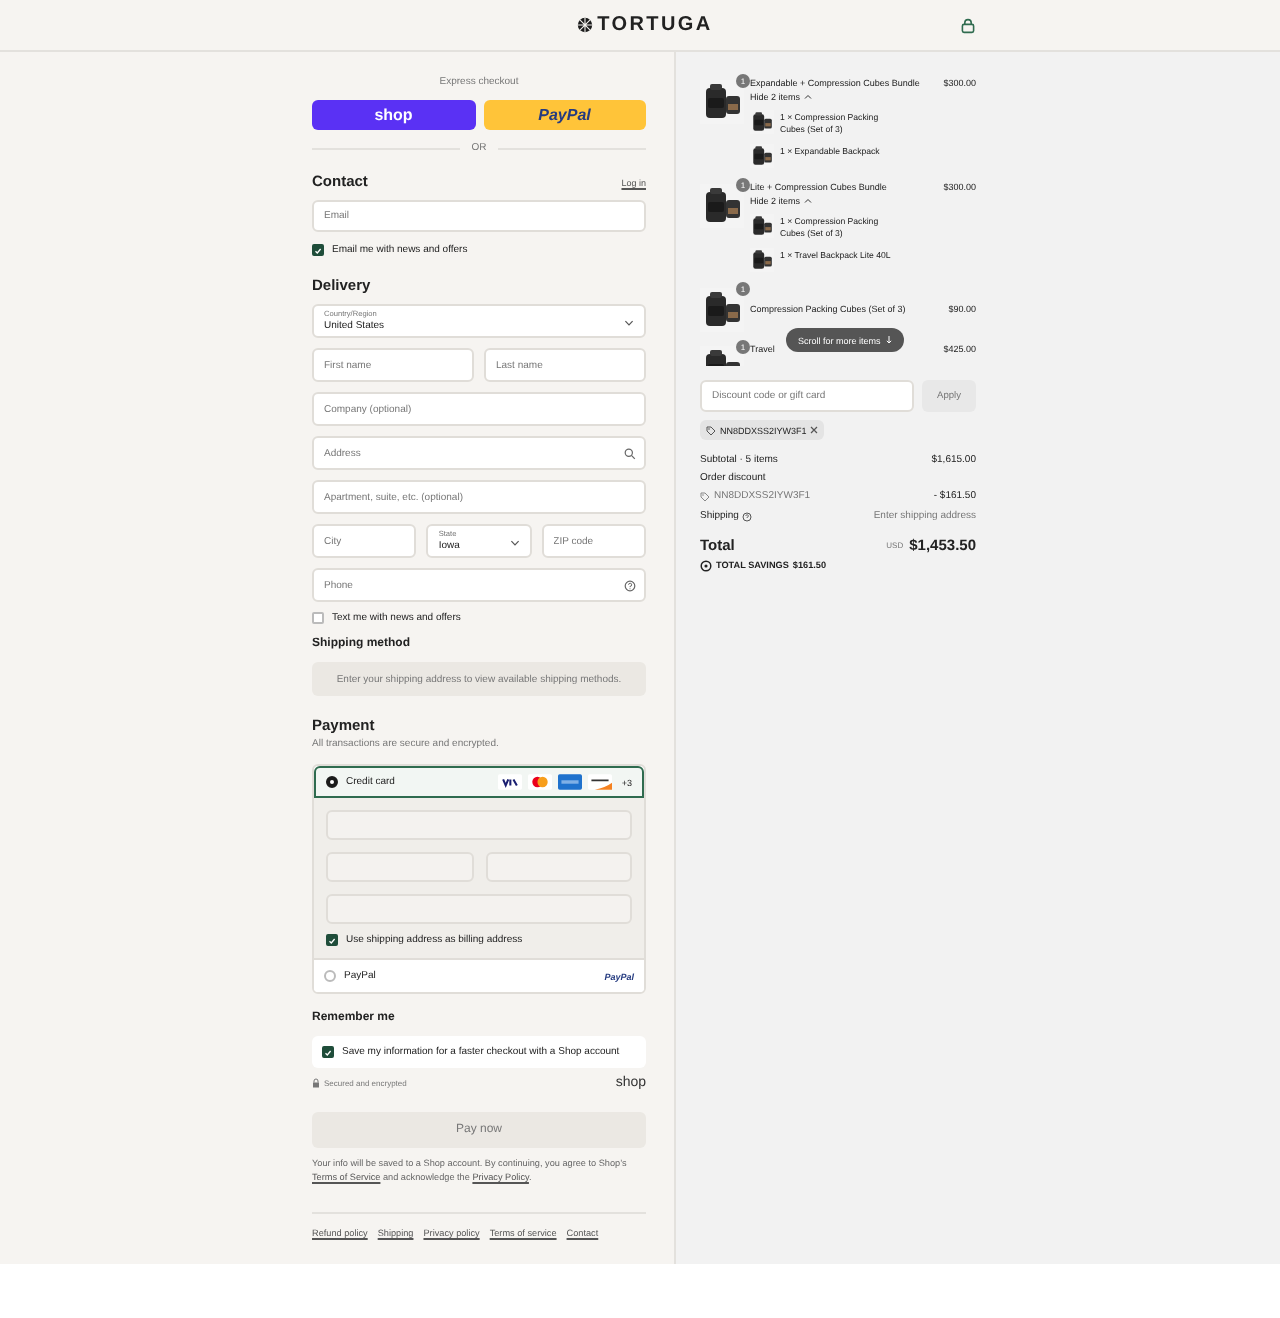 The width and height of the screenshot is (1280, 1318). What do you see at coordinates (706, 566) in the screenshot?
I see `savings-icon` at bounding box center [706, 566].